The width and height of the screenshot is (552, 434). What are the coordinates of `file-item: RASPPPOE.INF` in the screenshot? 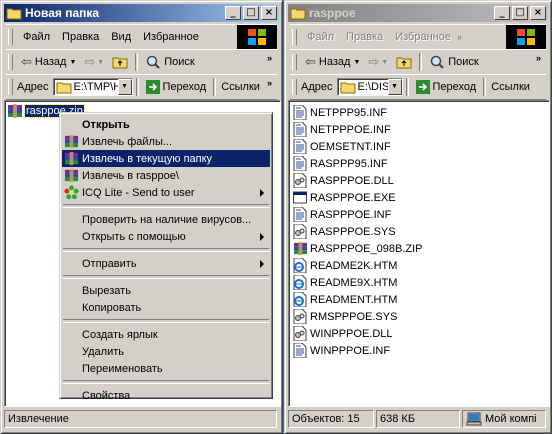 It's located at (419, 214).